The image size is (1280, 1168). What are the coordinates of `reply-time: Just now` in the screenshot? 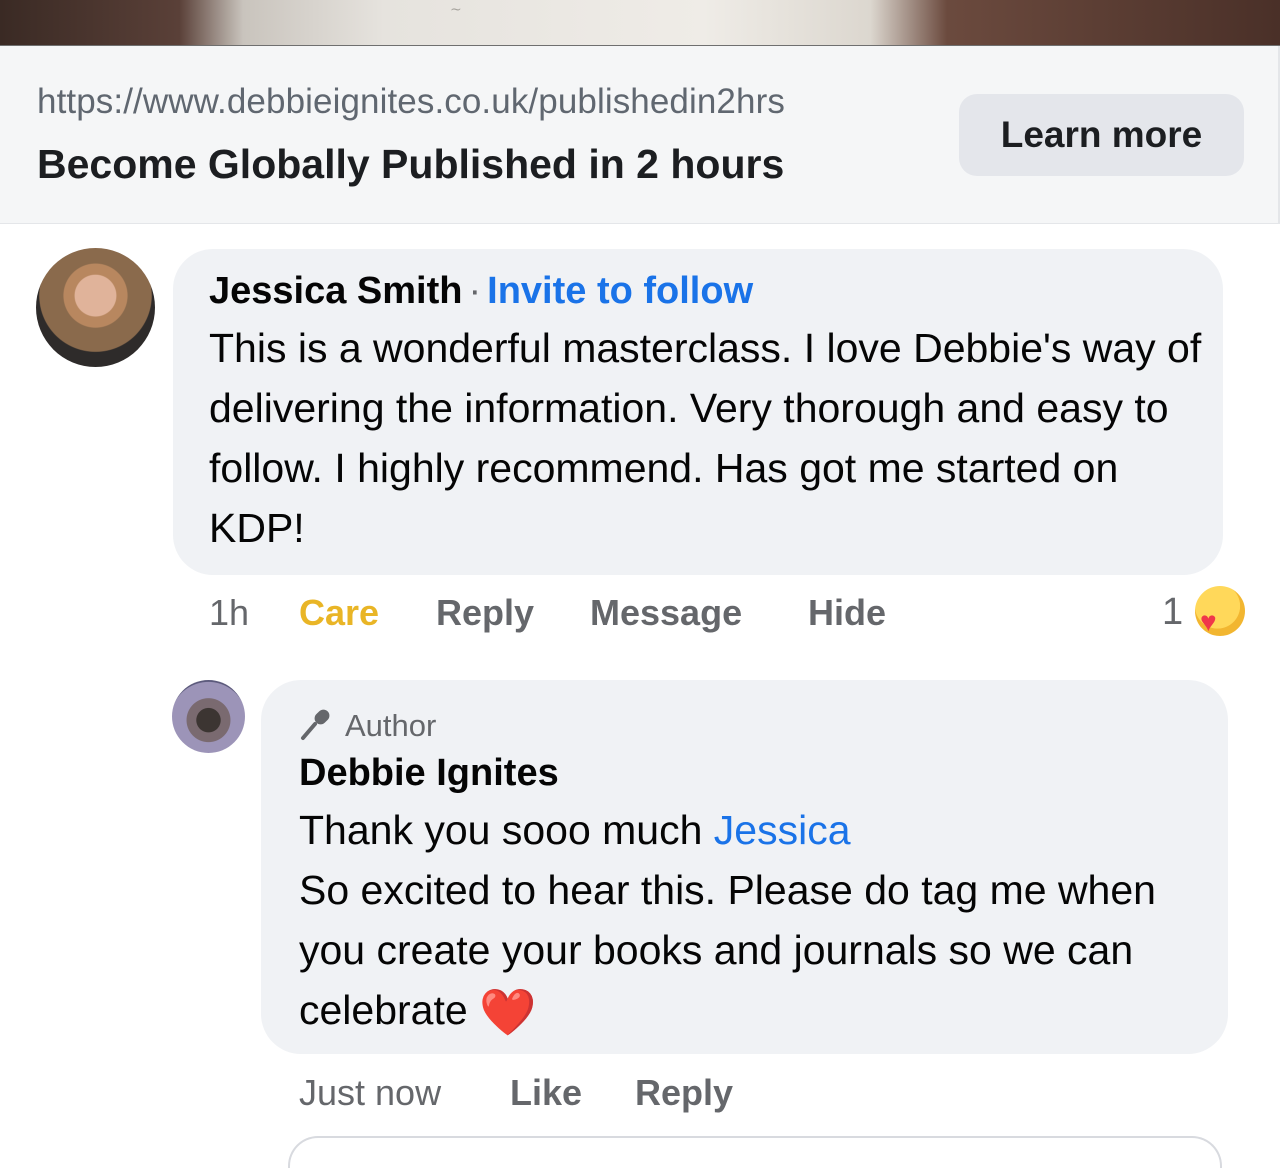 It's located at (370, 1093).